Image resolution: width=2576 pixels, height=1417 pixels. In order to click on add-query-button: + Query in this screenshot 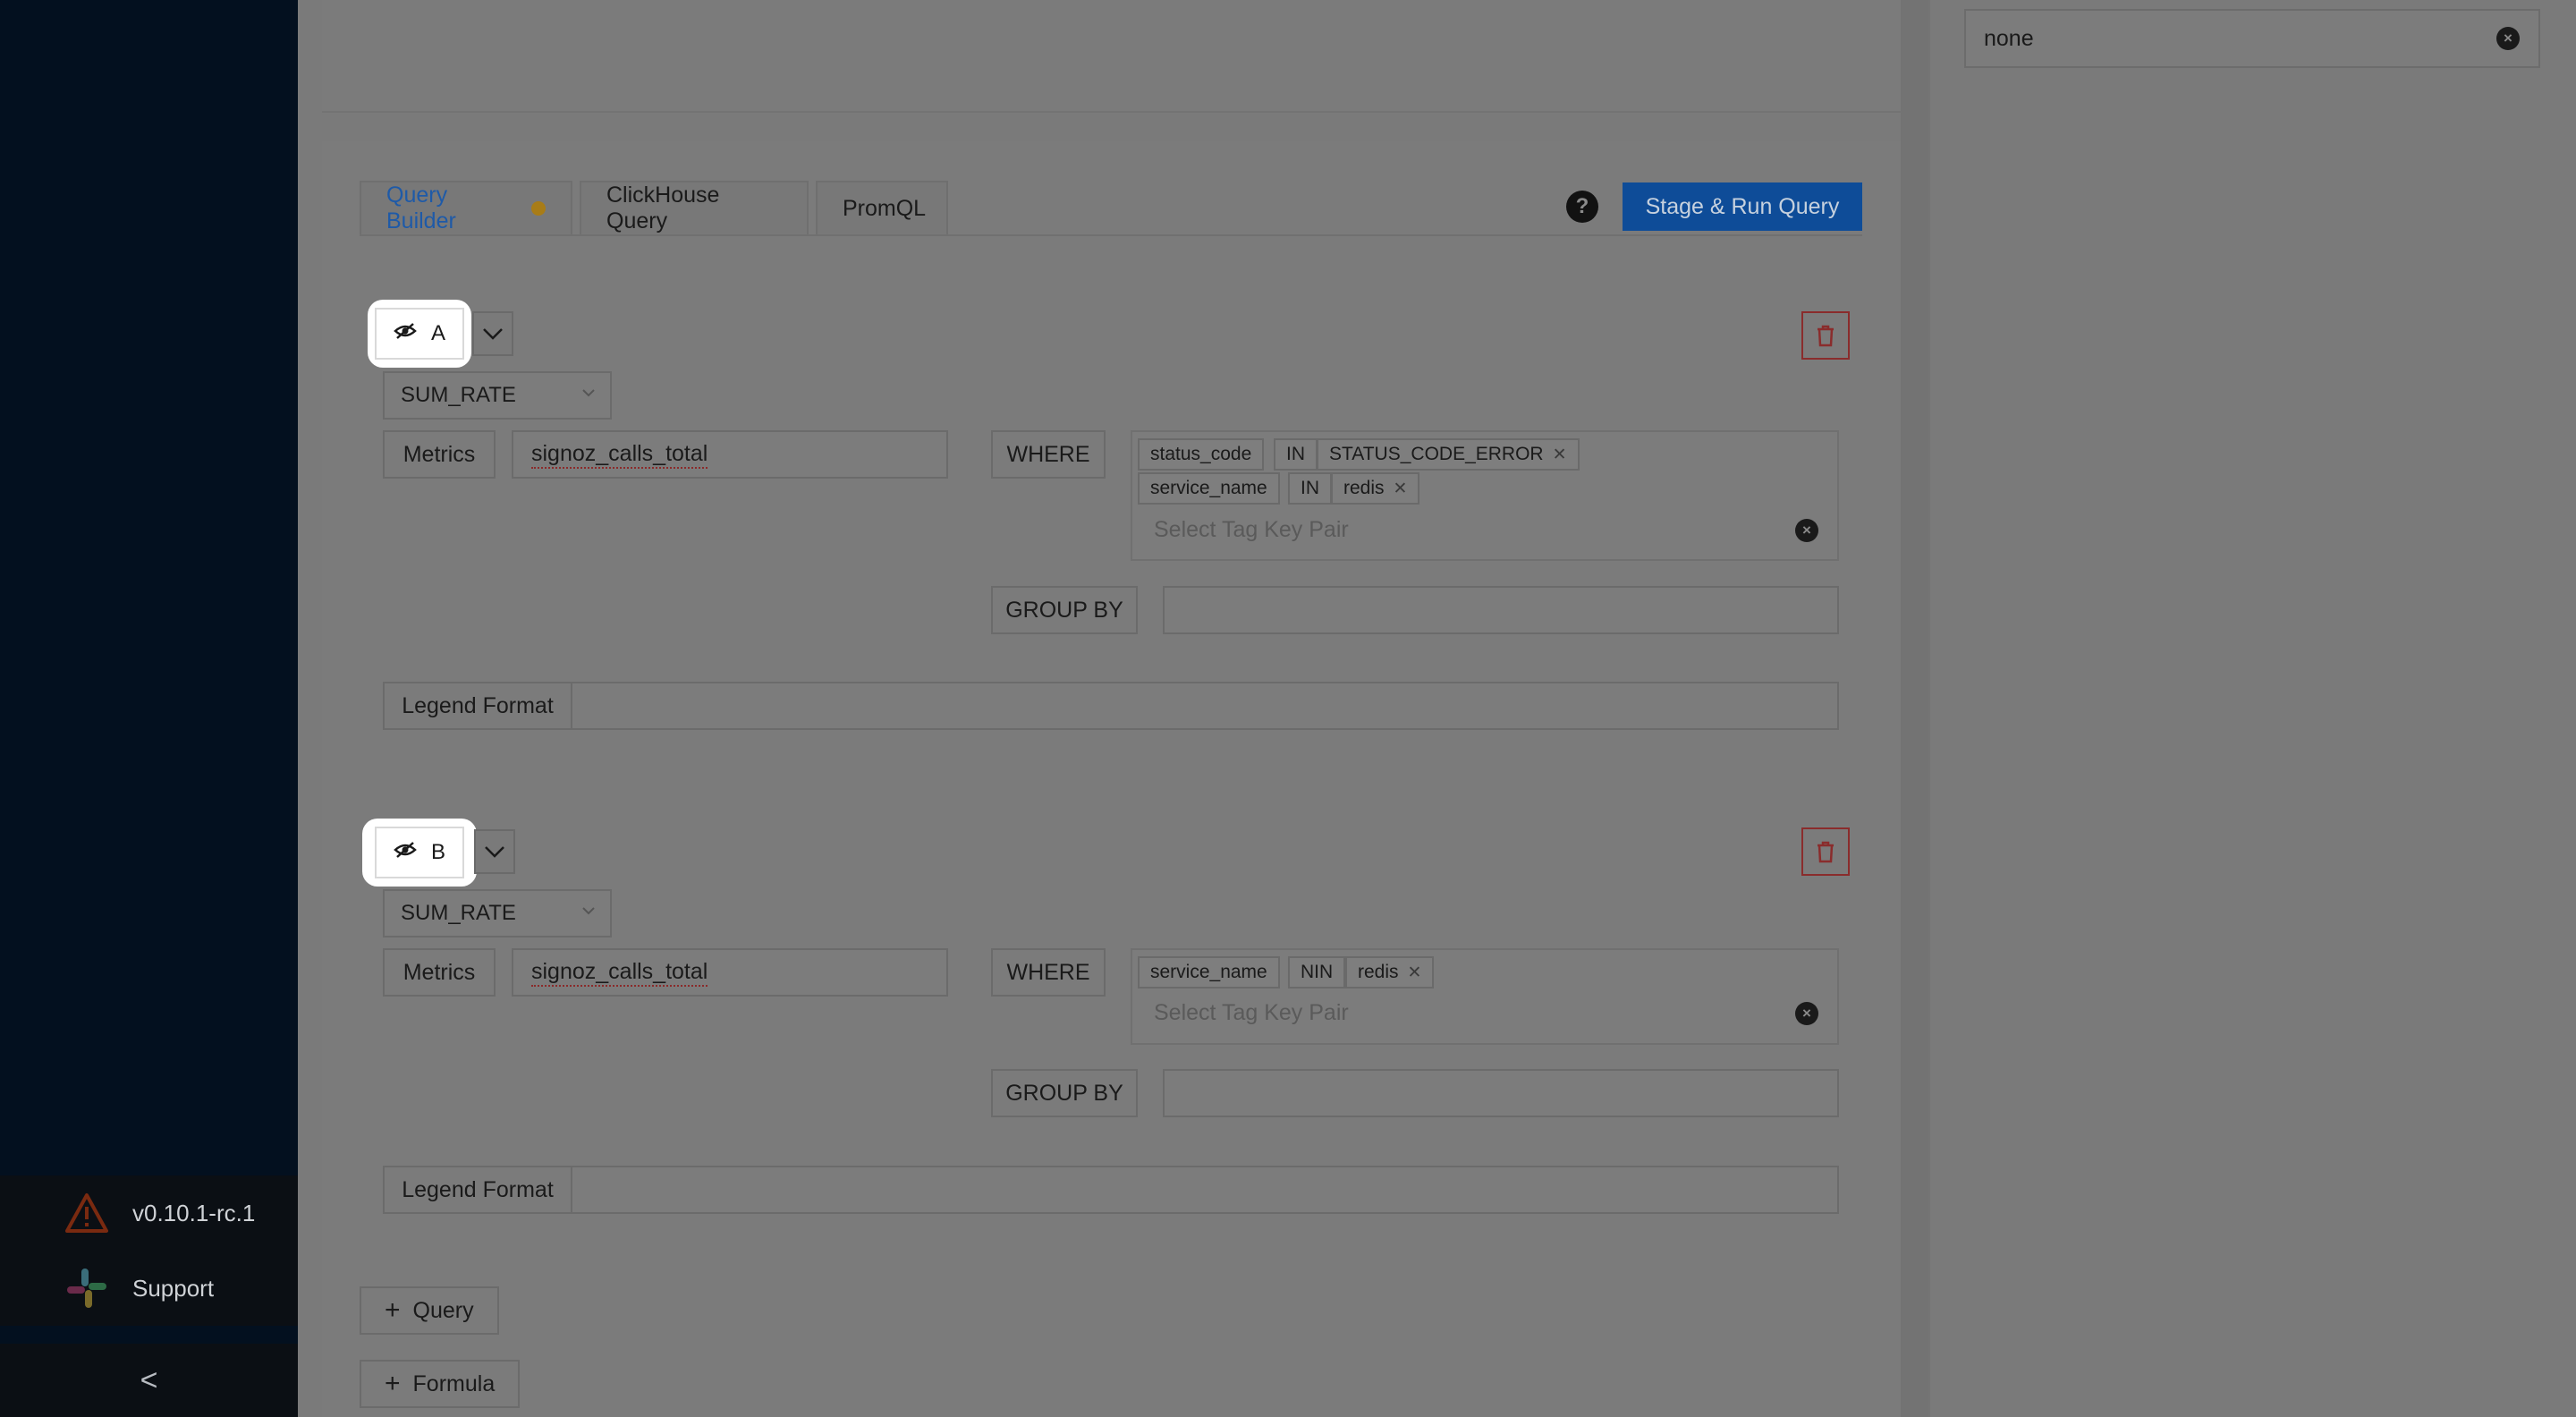, I will do `click(429, 1310)`.